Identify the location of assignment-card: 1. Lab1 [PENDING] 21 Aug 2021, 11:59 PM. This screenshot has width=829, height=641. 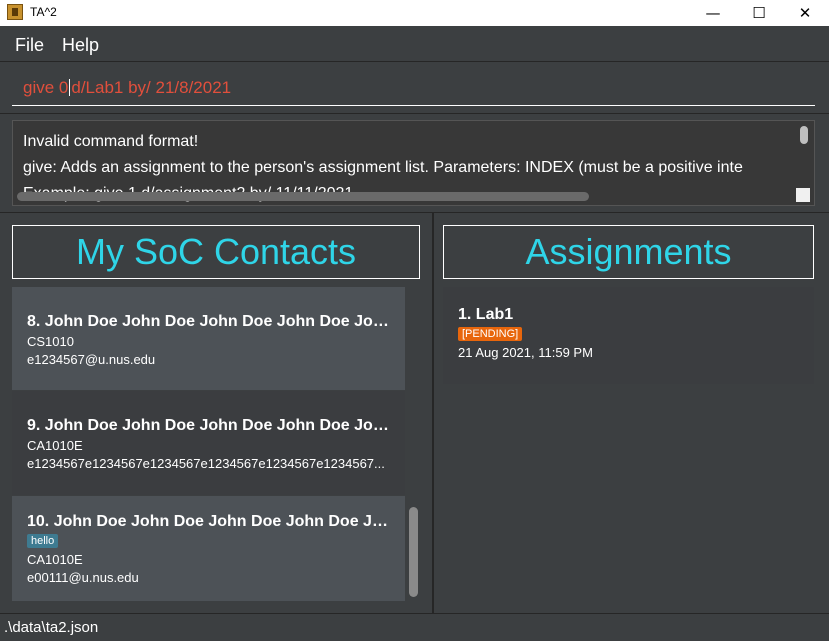
(628, 335).